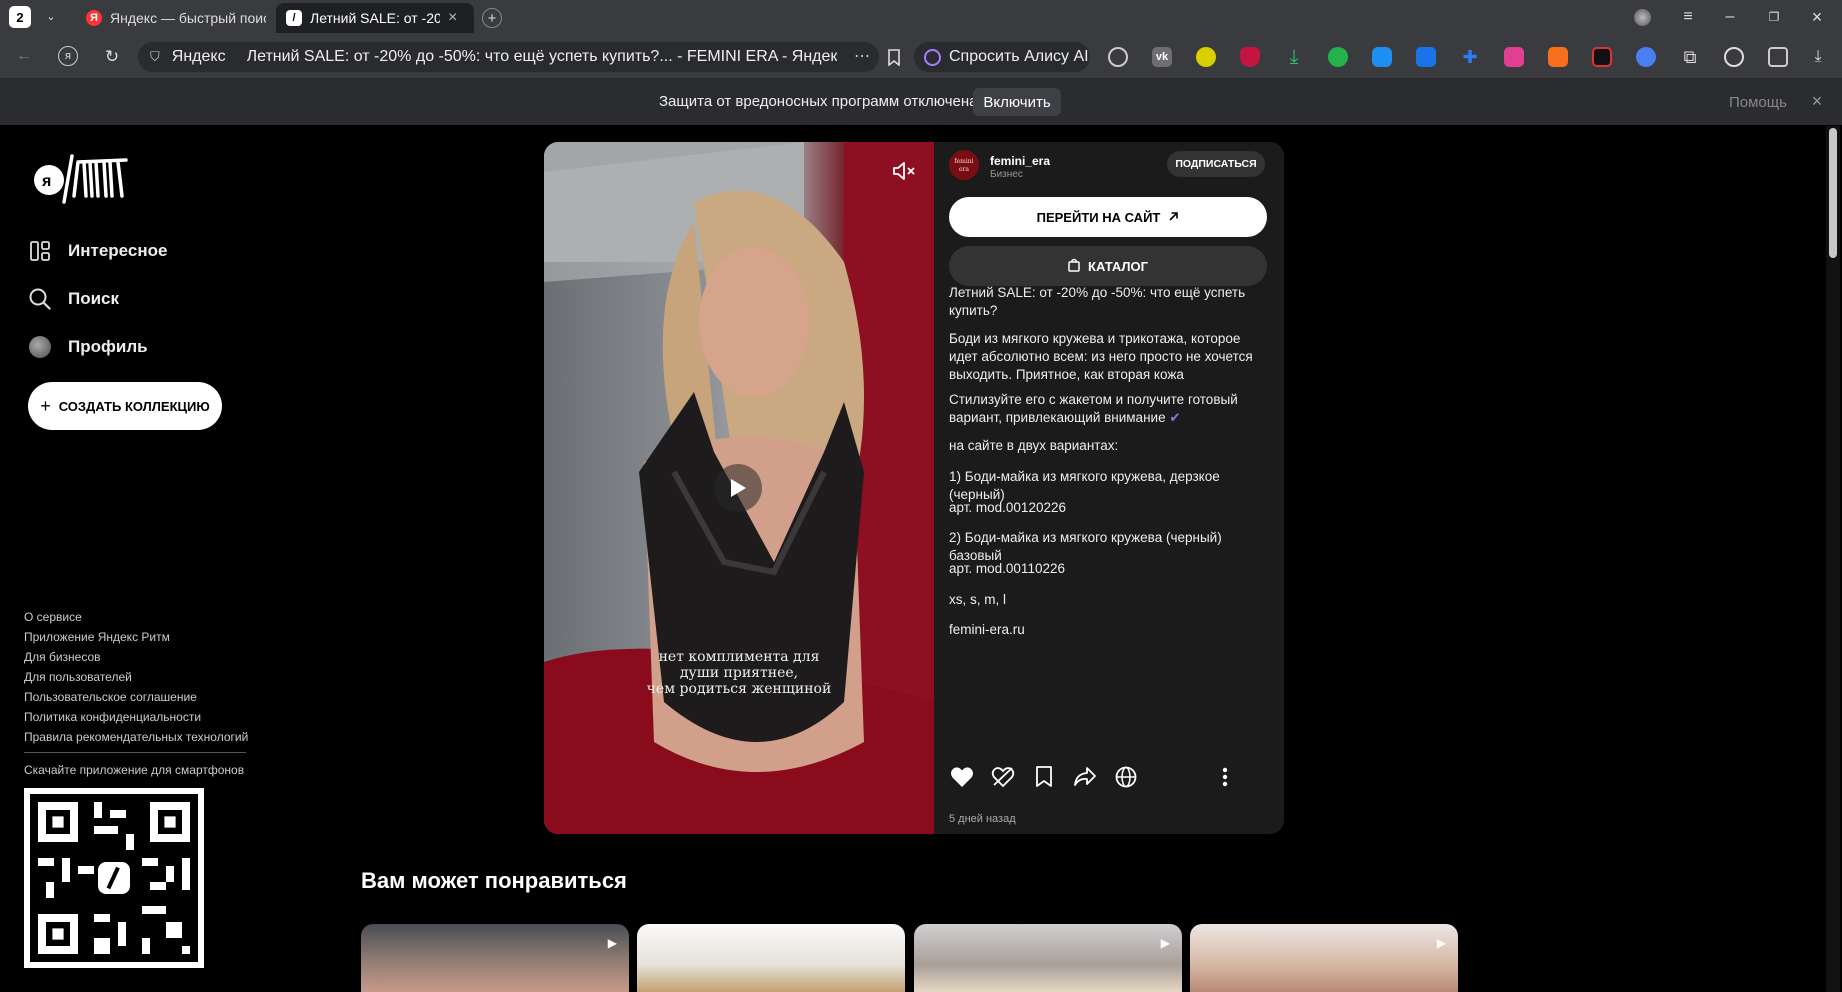 This screenshot has height=992, width=1842. I want to click on play-icon, so click(738, 488).